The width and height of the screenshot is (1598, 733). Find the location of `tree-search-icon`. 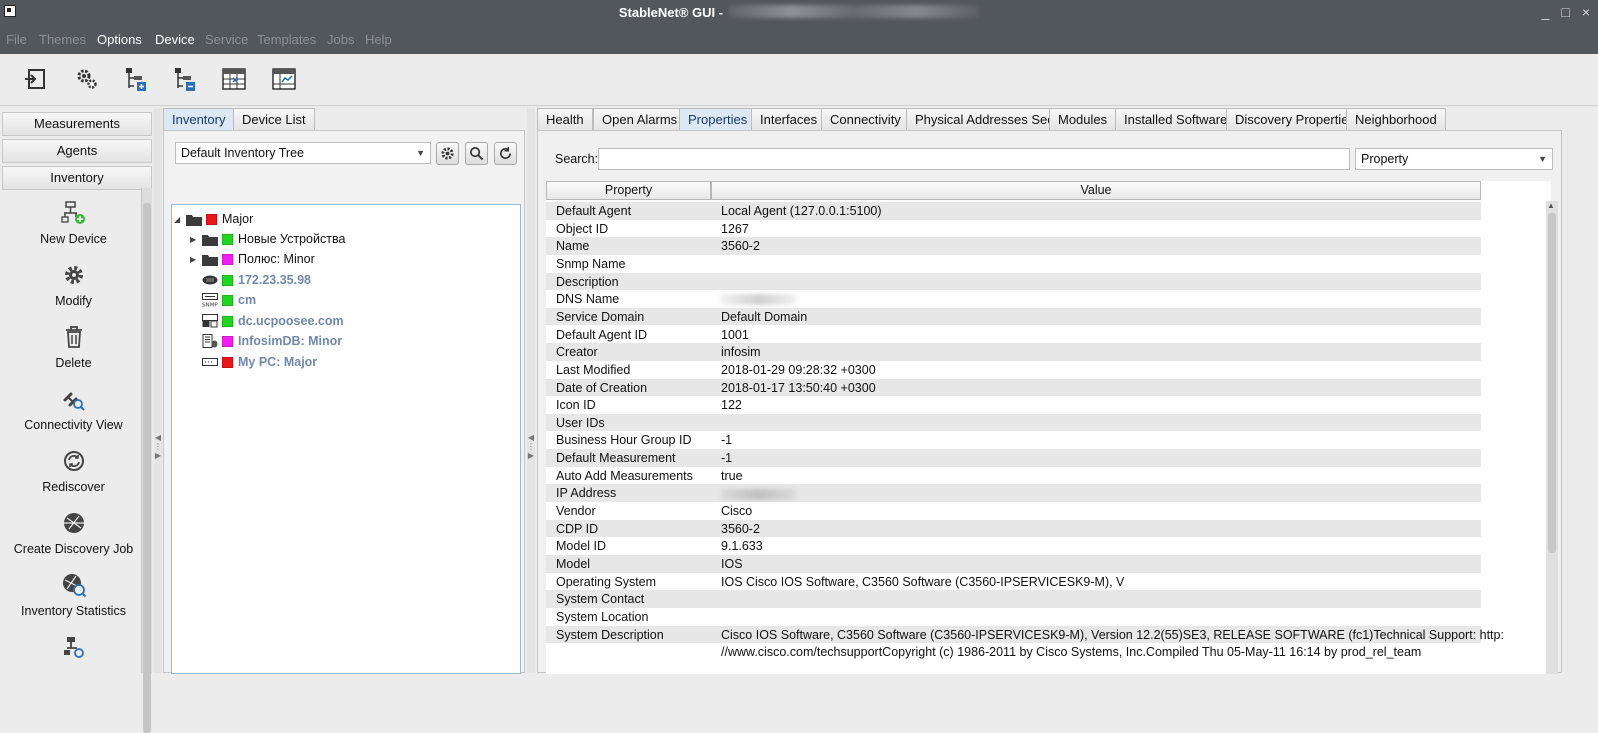

tree-search-icon is located at coordinates (73, 647).